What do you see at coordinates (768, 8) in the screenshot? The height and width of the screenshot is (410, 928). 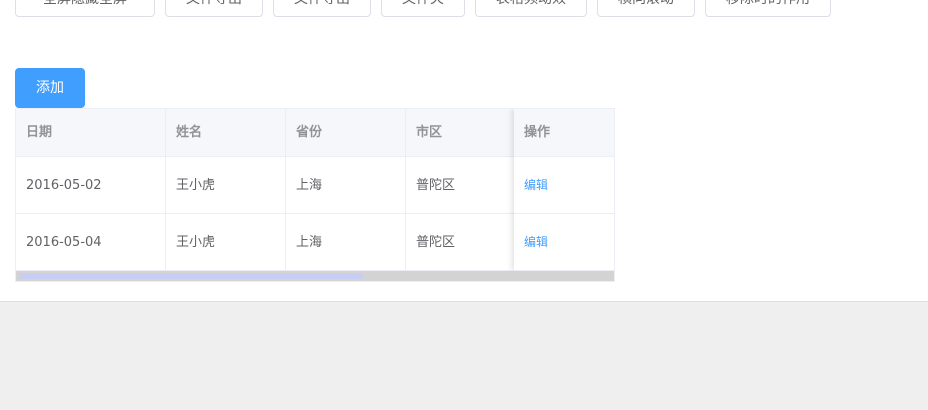 I see `remove-effect-button: 移除时的作用` at bounding box center [768, 8].